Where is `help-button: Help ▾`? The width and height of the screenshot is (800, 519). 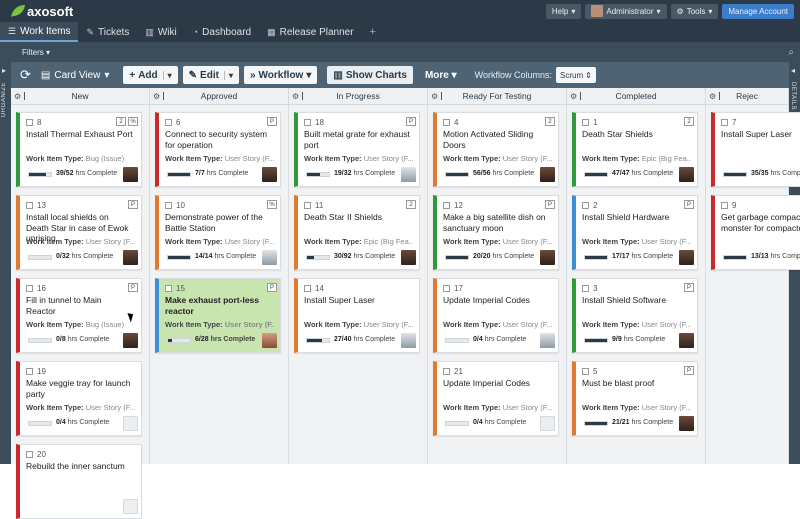
help-button: Help ▾ is located at coordinates (563, 11).